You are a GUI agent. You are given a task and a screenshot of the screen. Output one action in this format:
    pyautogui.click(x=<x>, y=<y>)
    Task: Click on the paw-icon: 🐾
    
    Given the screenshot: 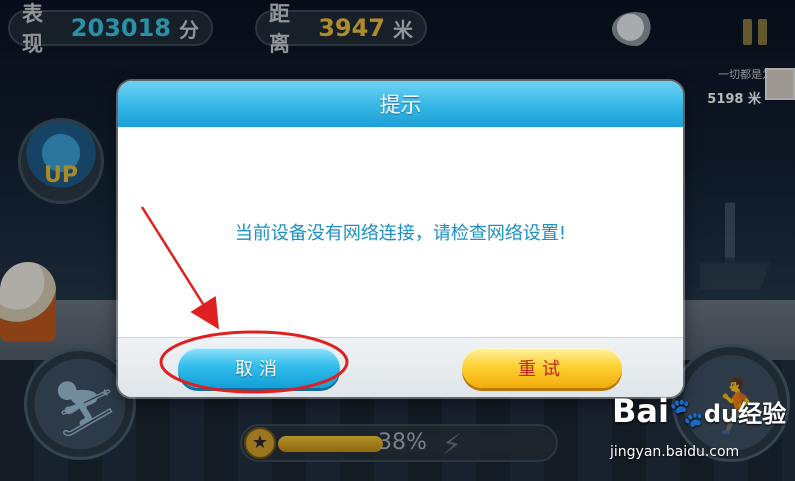 What is the action you would take?
    pyautogui.click(x=686, y=412)
    